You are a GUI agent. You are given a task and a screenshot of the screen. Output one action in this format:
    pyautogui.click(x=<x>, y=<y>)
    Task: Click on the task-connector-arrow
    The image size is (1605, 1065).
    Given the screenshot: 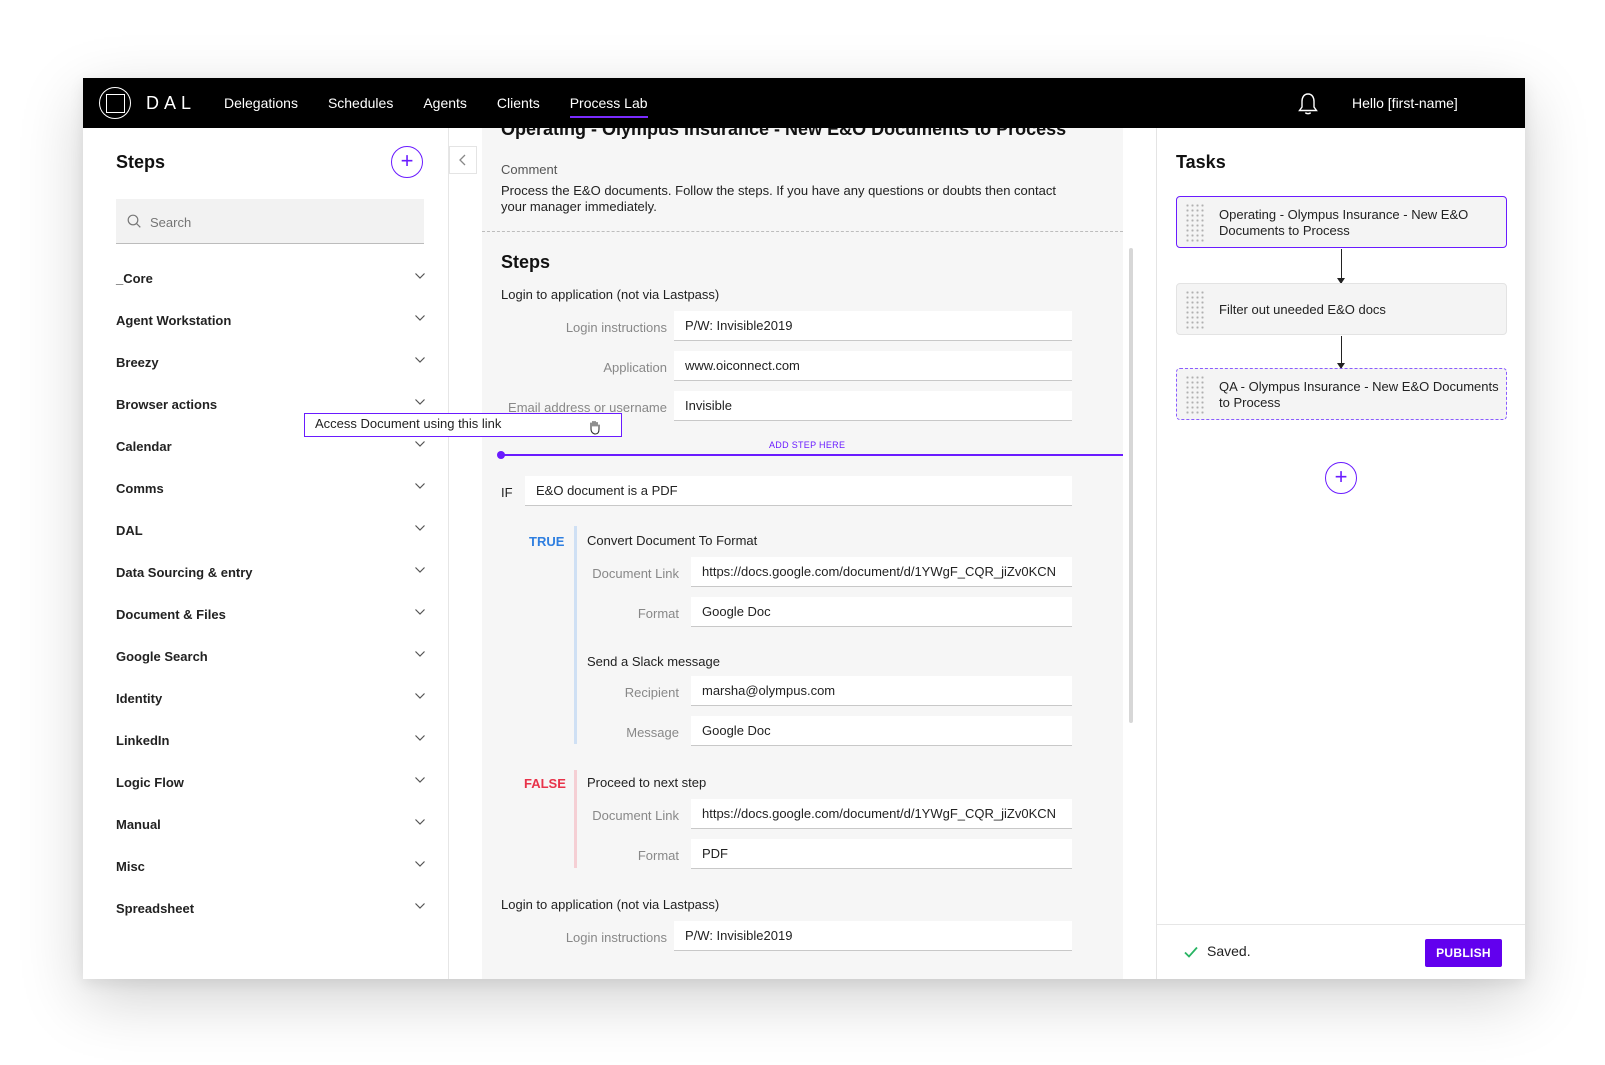 What is the action you would take?
    pyautogui.click(x=1341, y=352)
    